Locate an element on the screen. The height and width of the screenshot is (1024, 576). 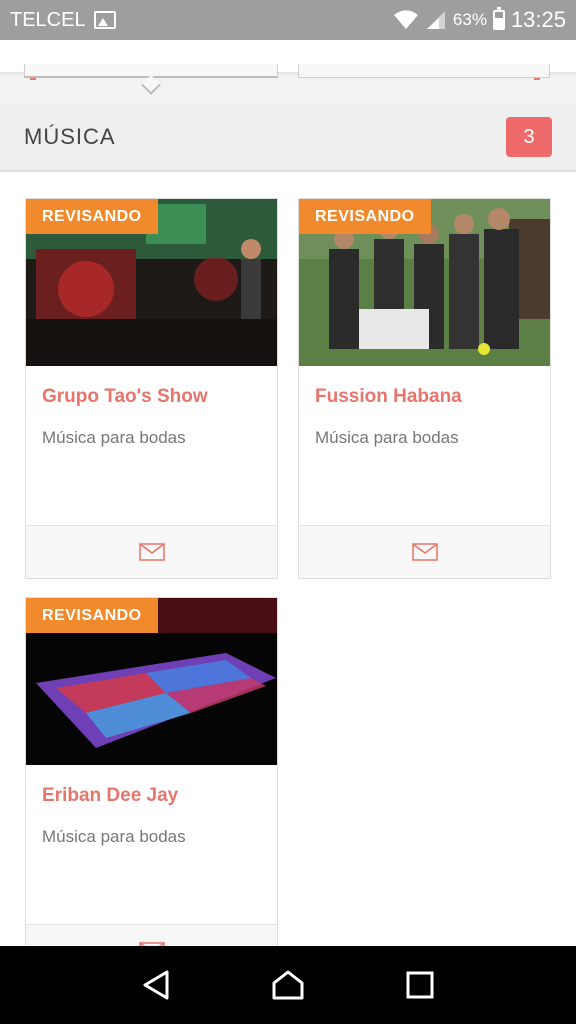
wifi-icon is located at coordinates (405, 19).